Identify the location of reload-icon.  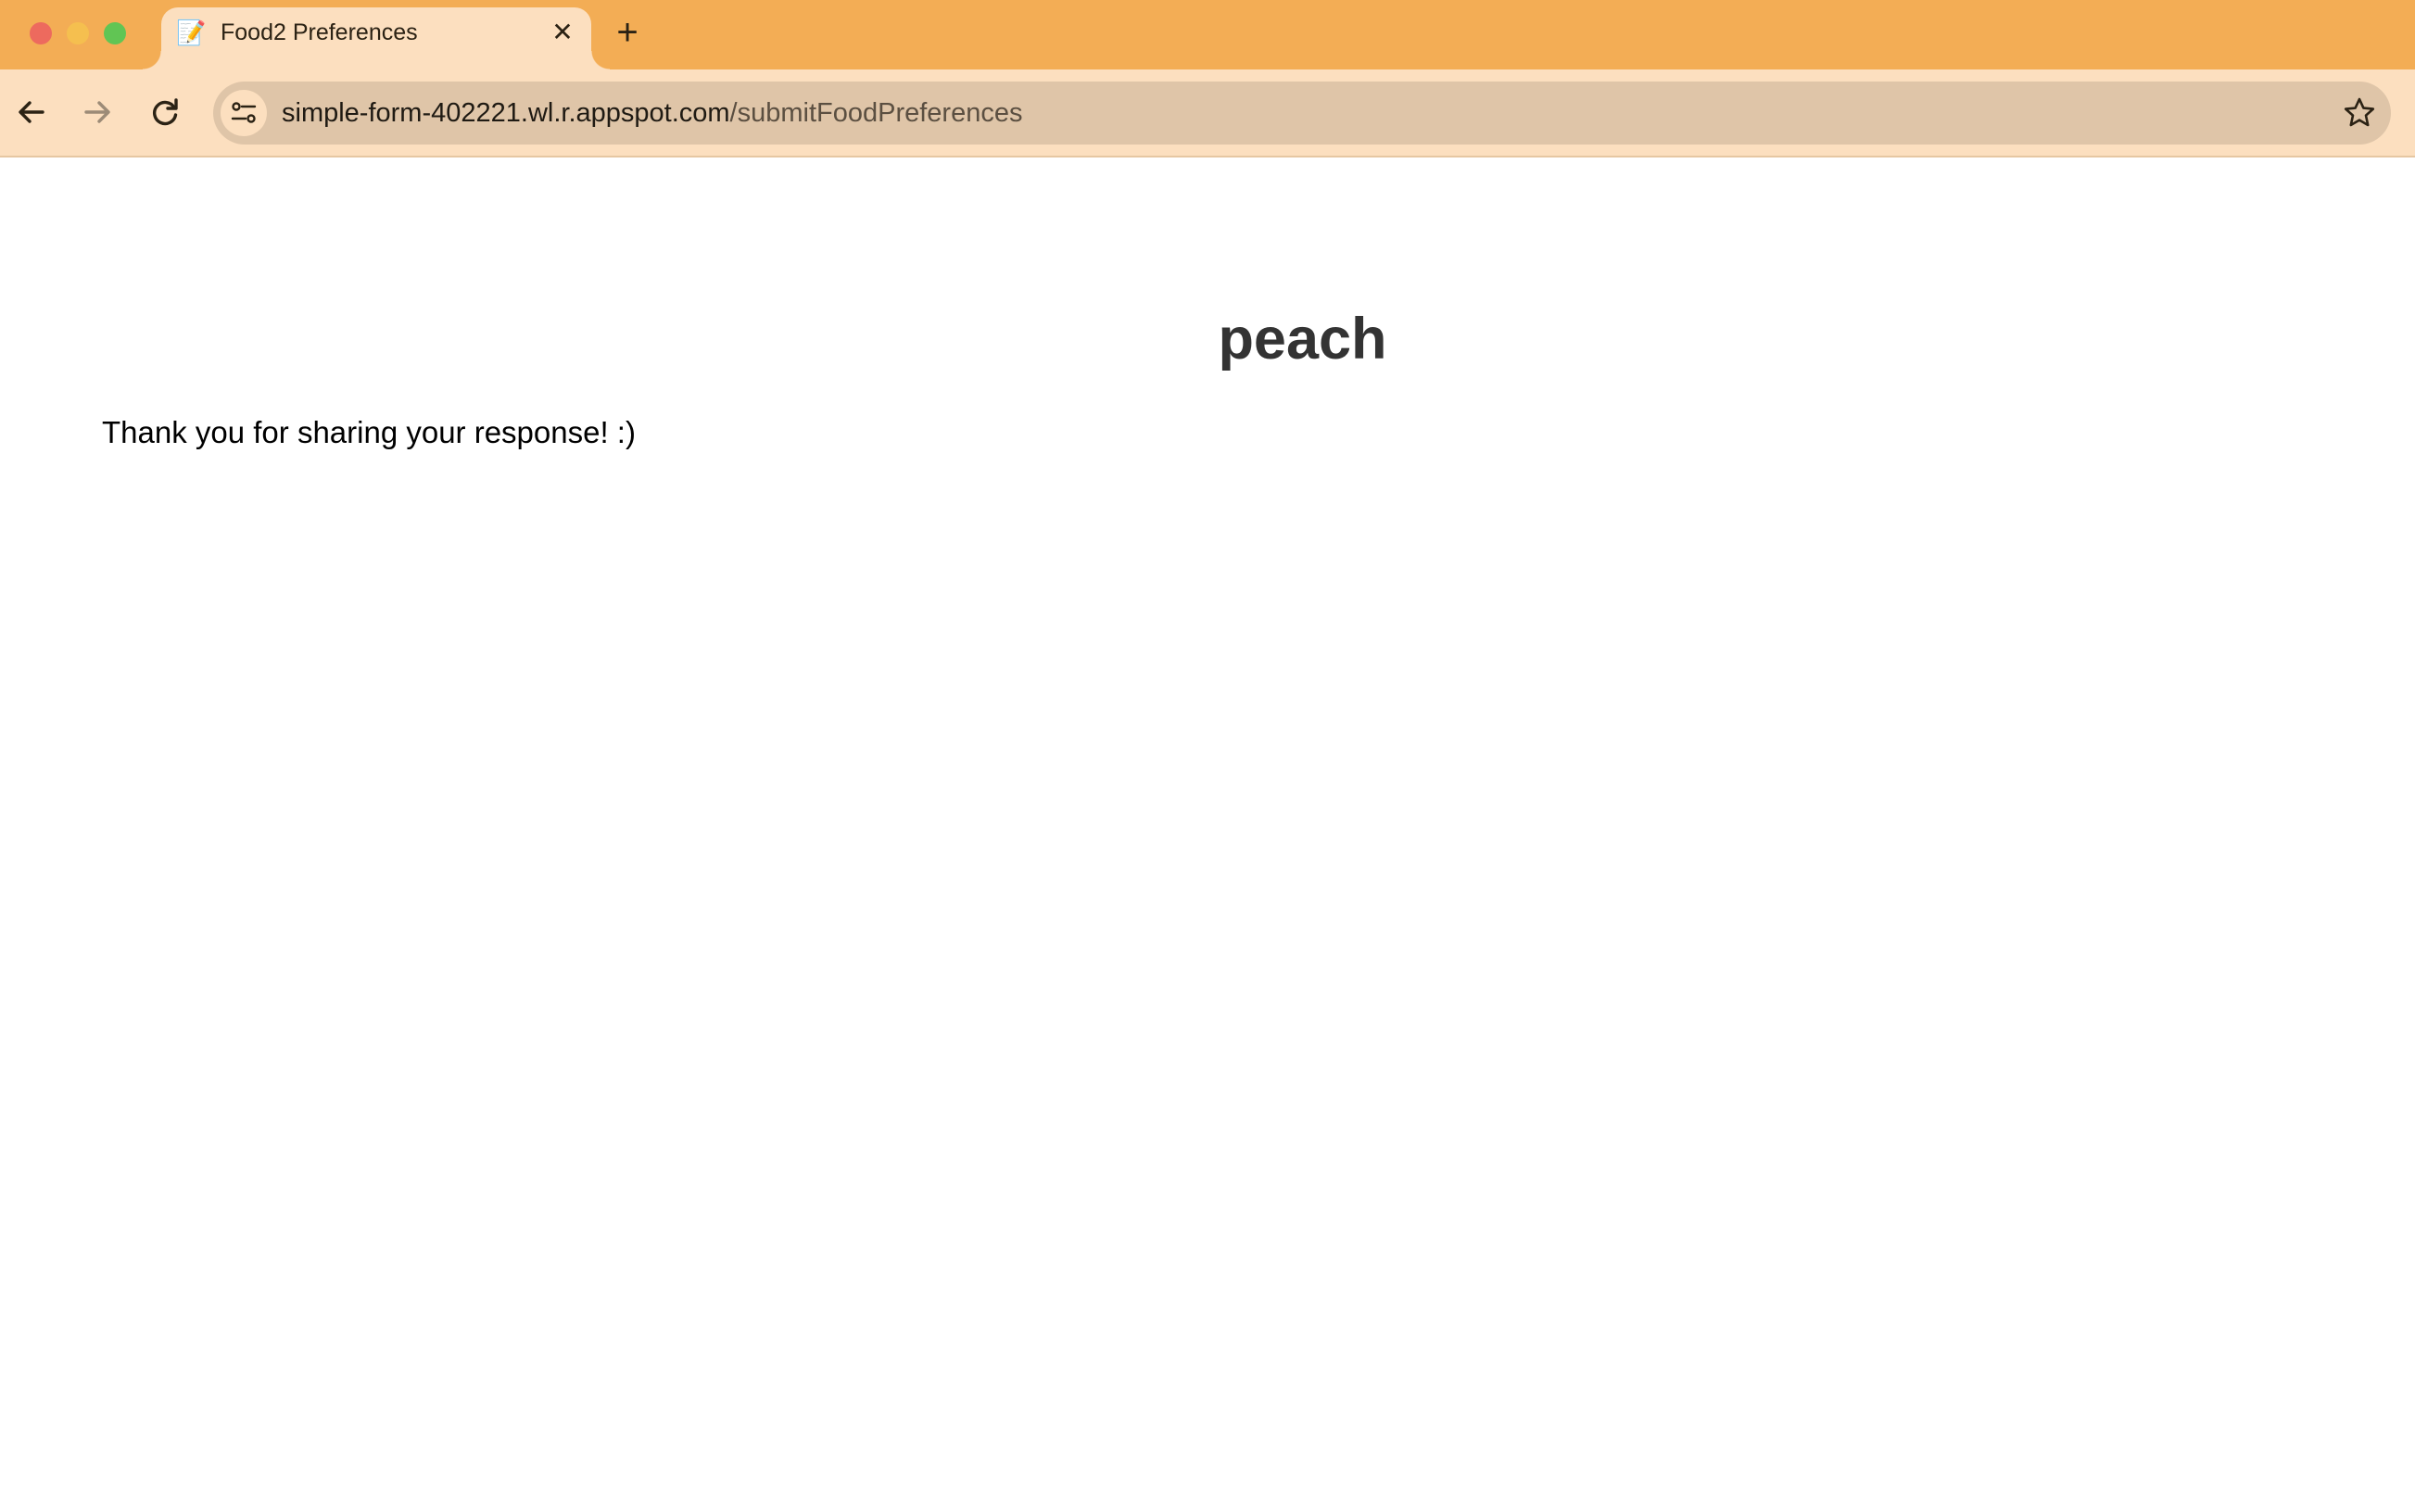
(165, 112).